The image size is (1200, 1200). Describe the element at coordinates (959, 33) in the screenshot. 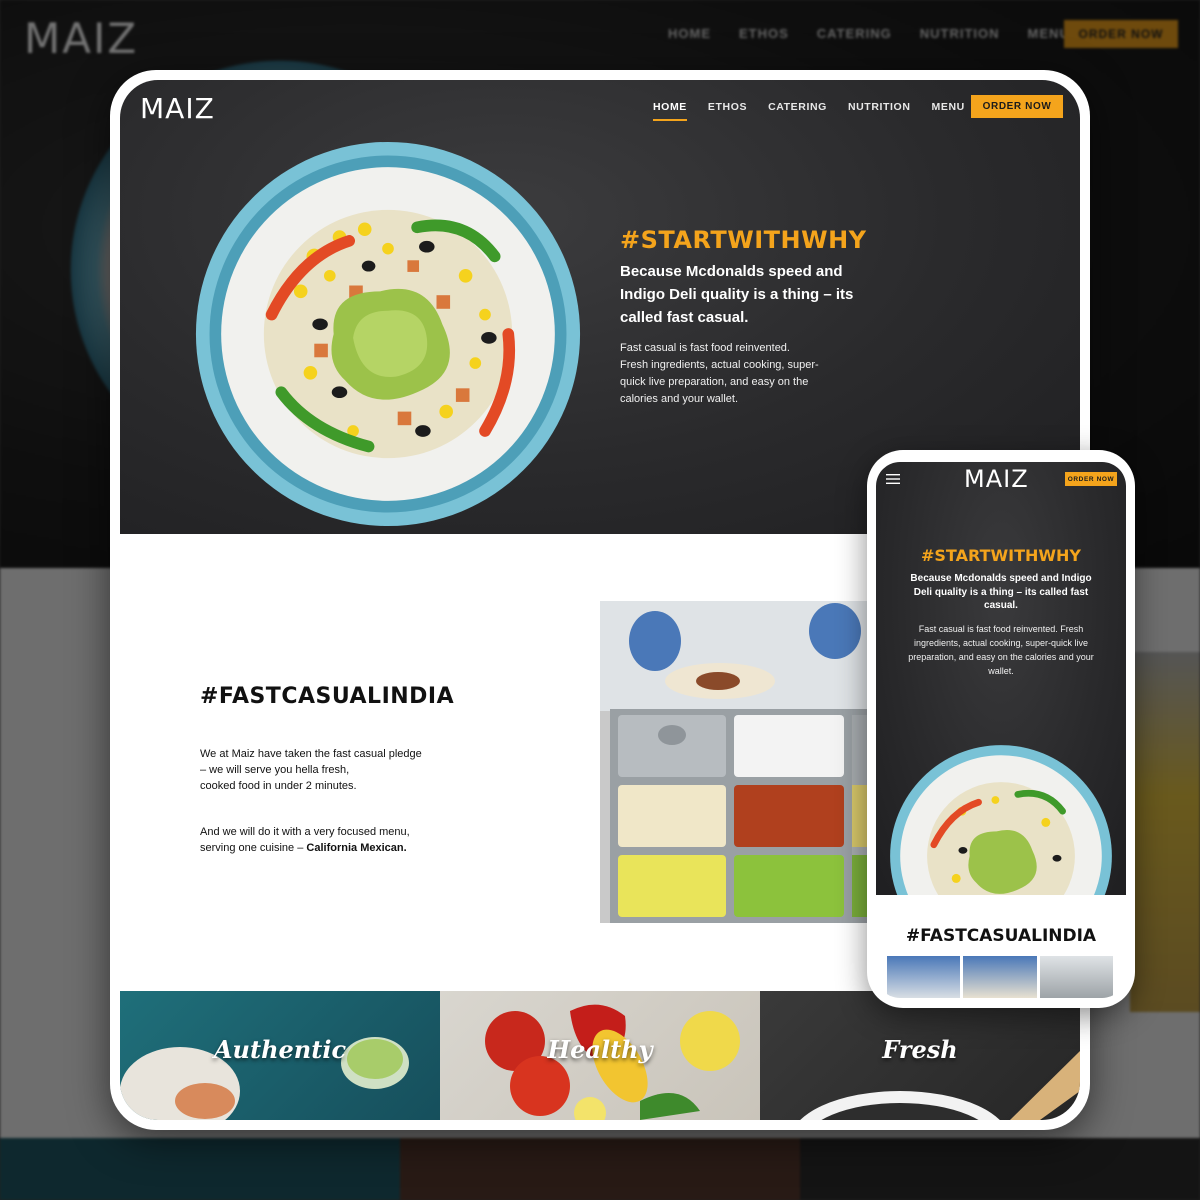

I see `background-nav-nutrition: NUTRITION` at that location.